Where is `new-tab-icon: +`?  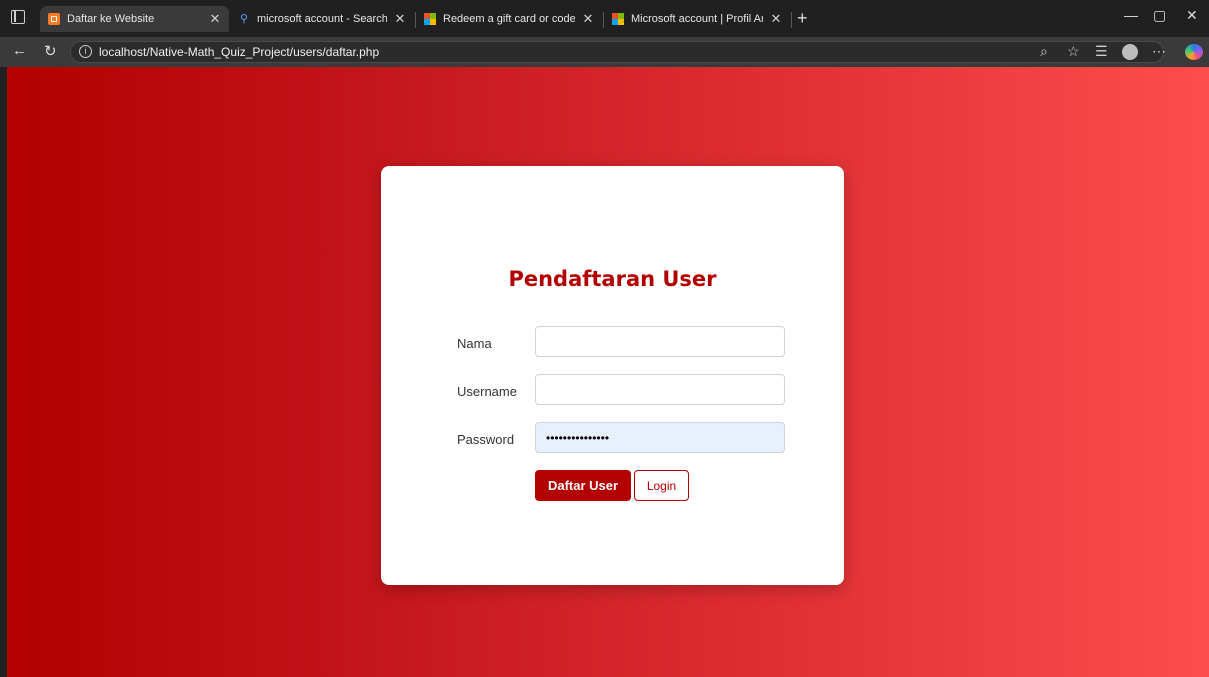 new-tab-icon: + is located at coordinates (802, 18).